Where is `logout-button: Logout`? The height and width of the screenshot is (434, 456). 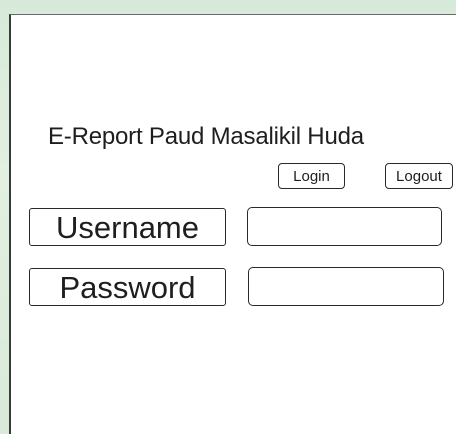 logout-button: Logout is located at coordinates (419, 176).